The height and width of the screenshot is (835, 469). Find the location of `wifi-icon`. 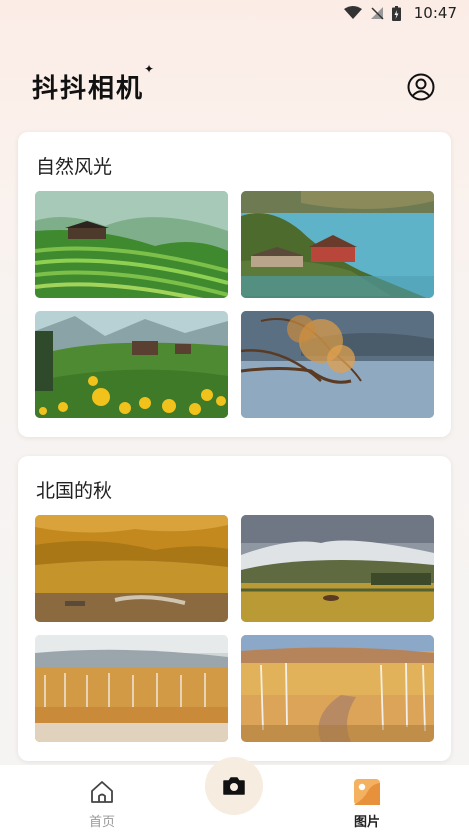

wifi-icon is located at coordinates (353, 12).